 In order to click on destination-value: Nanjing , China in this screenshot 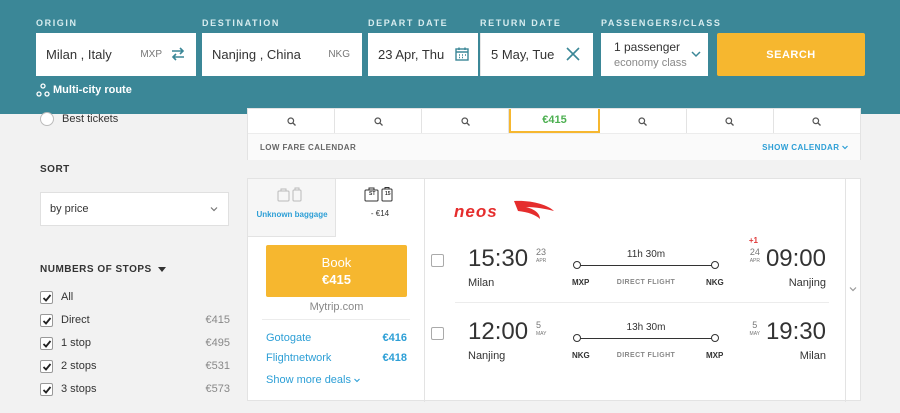, I will do `click(256, 54)`.